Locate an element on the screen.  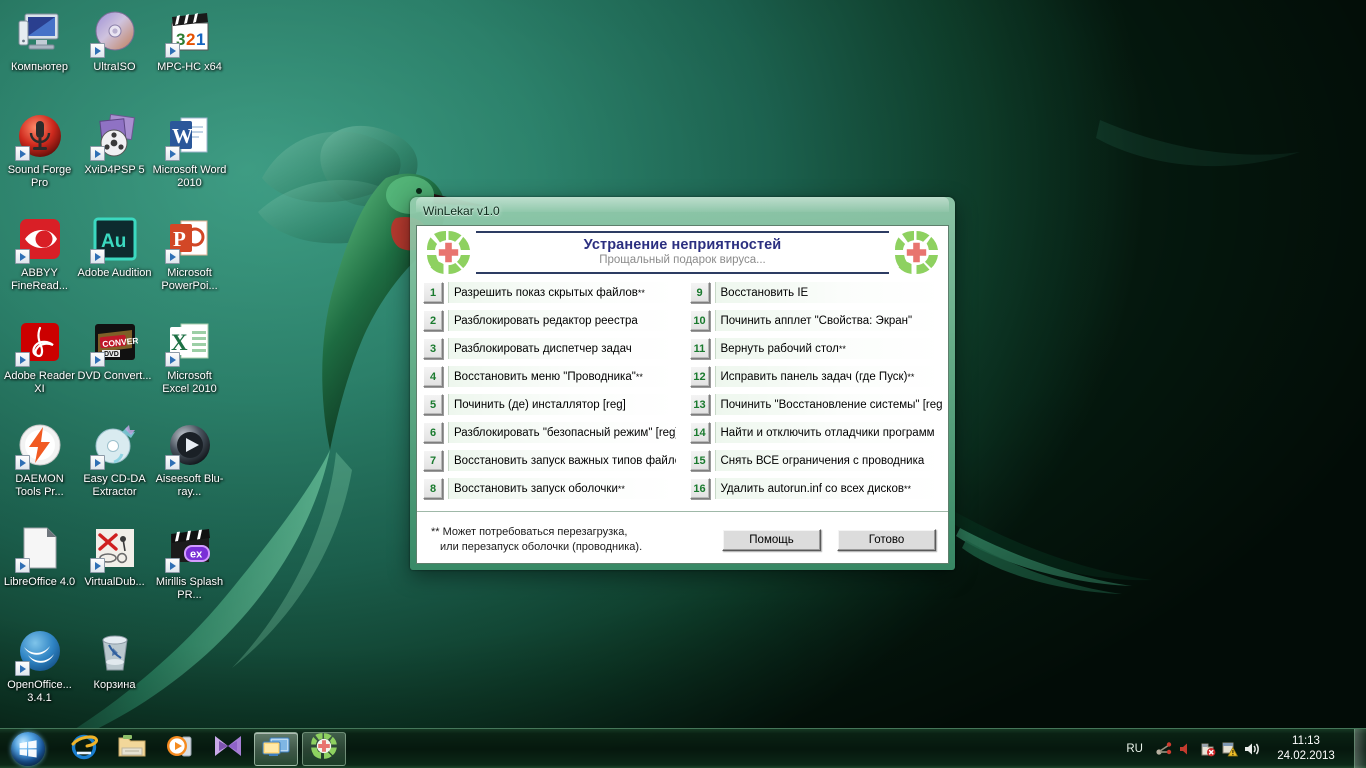
fix-action-row: 14 Найти и отключить отладчики программ is located at coordinates (815, 432).